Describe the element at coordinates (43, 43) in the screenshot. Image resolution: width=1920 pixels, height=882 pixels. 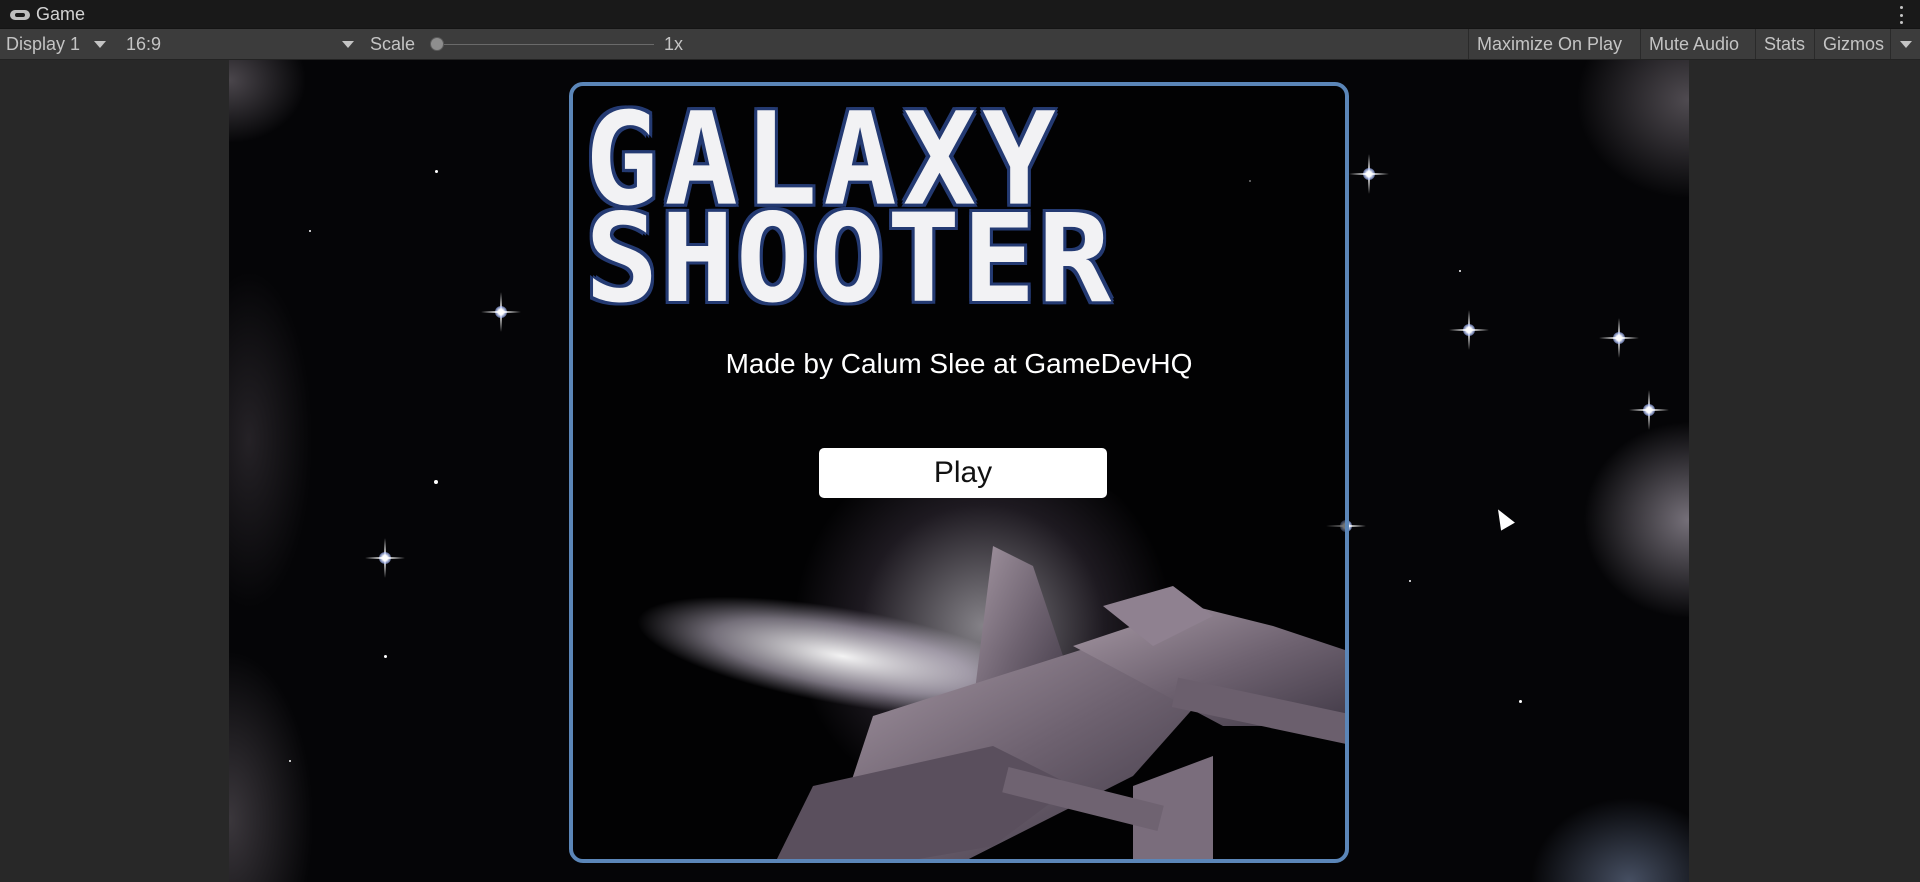
I see `display-dropdown-label: Display 1` at that location.